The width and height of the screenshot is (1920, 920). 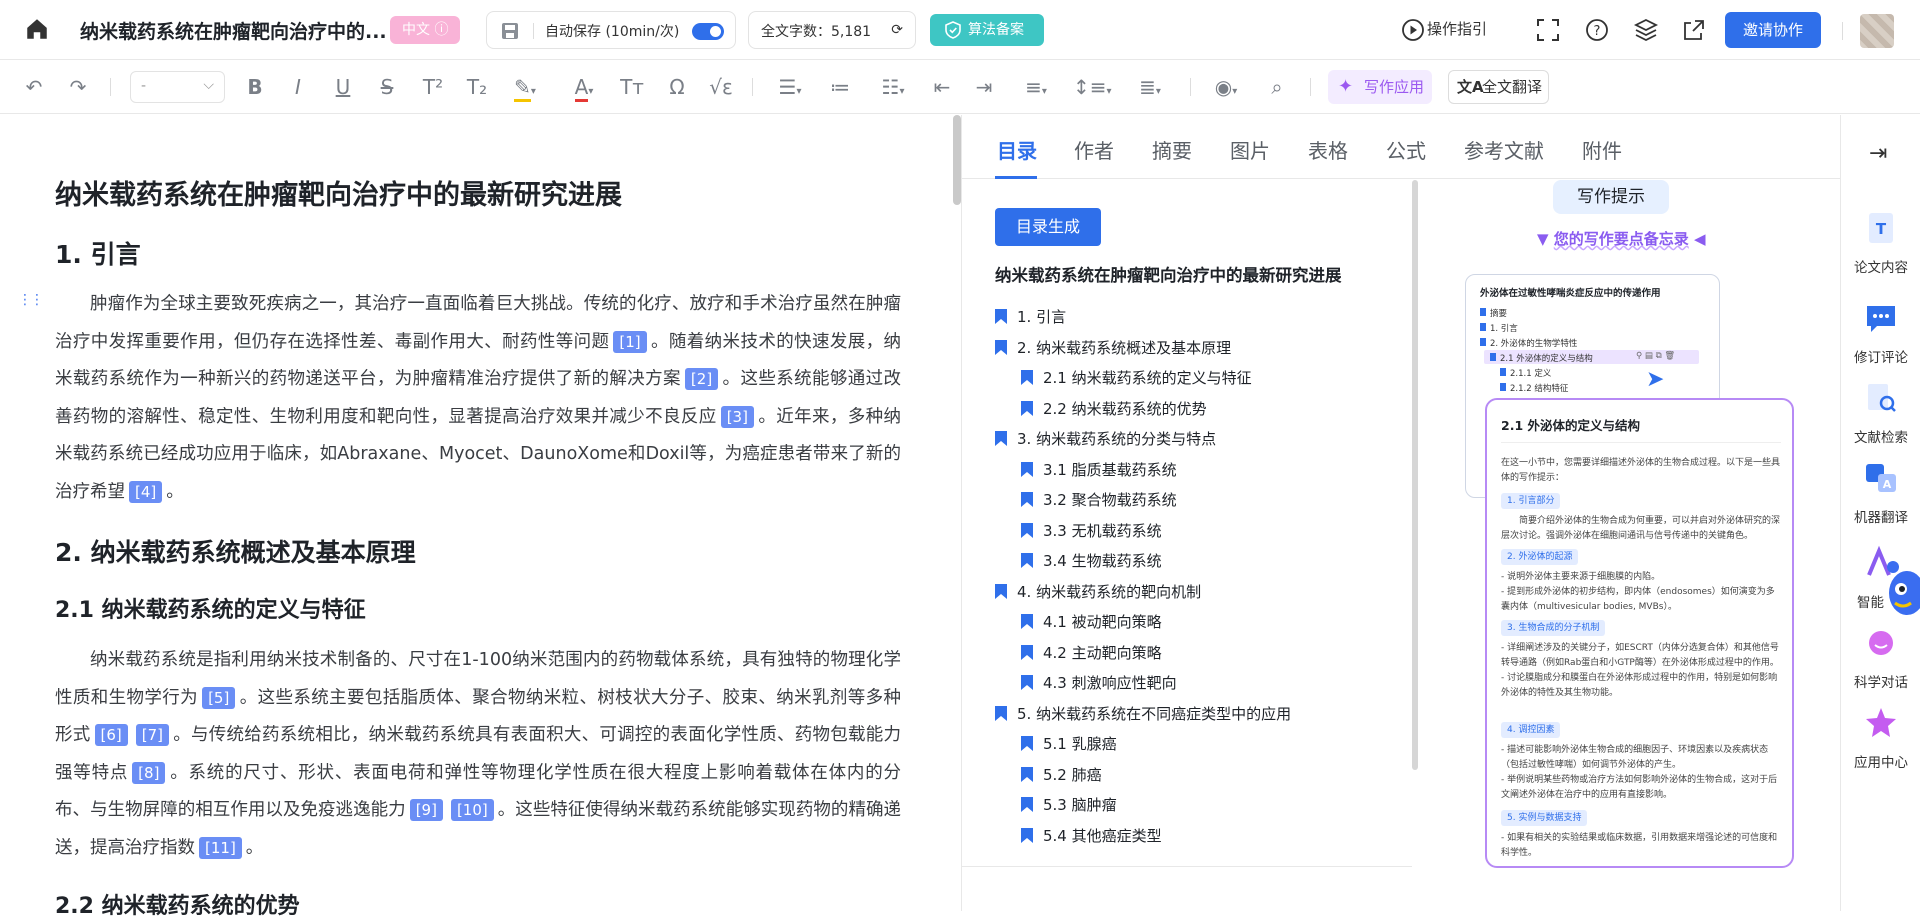 I want to click on tab-authors: 作者, so click(x=1094, y=149).